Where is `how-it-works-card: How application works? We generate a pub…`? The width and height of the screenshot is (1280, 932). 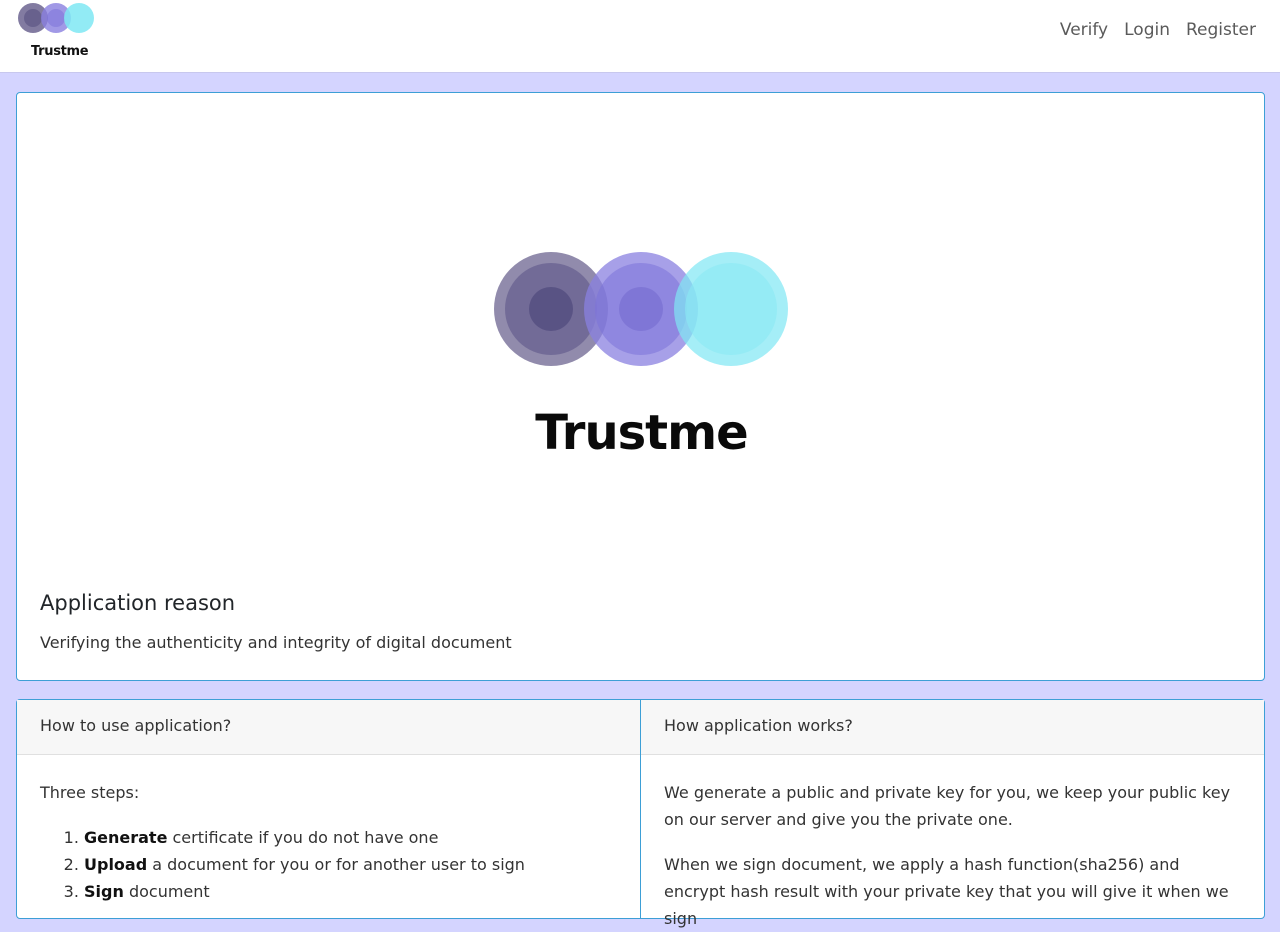 how-it-works-card: How application works? We generate a pub… is located at coordinates (952, 814).